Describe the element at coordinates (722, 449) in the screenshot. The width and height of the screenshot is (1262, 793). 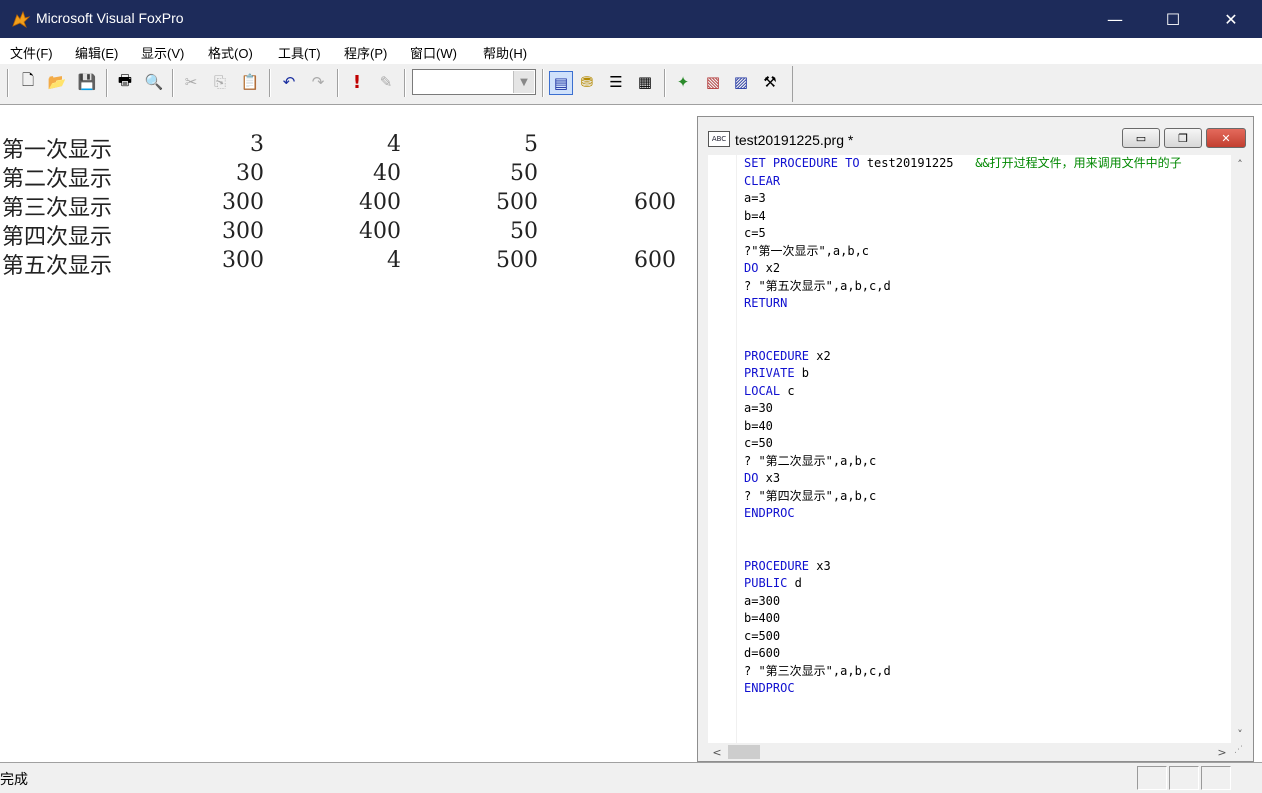
I see `editor-gutter` at that location.